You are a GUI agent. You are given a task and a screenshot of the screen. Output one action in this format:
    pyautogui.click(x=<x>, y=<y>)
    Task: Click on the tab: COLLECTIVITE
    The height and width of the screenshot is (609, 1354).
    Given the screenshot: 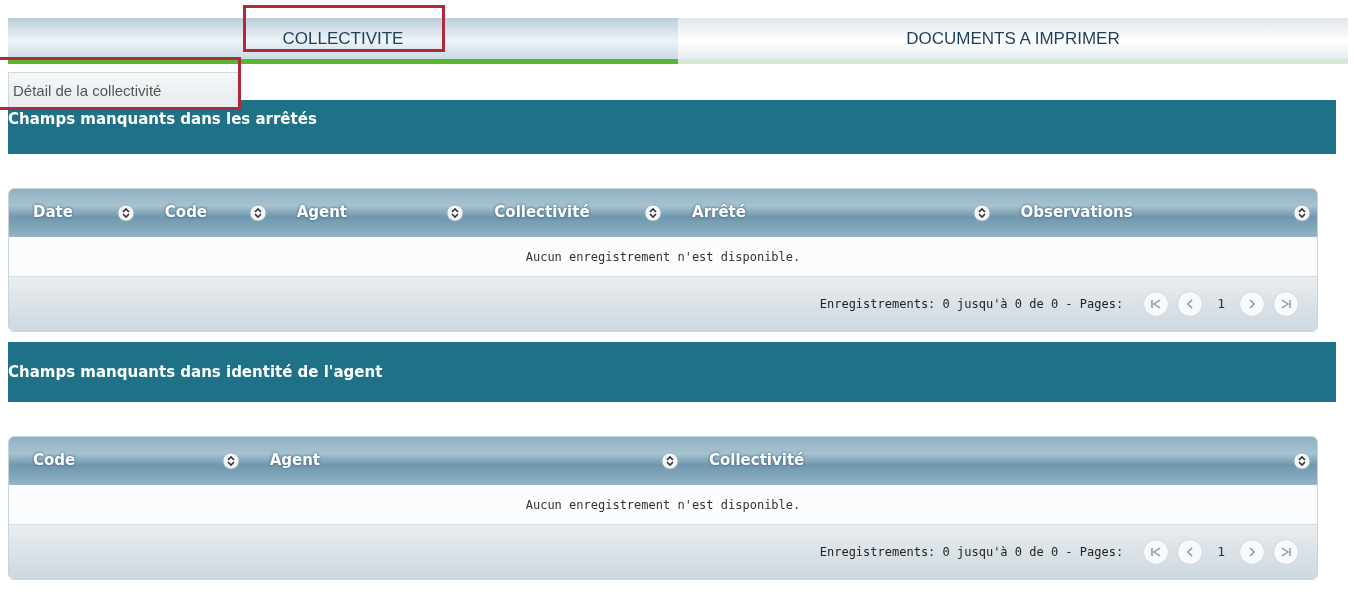 What is the action you would take?
    pyautogui.click(x=343, y=41)
    